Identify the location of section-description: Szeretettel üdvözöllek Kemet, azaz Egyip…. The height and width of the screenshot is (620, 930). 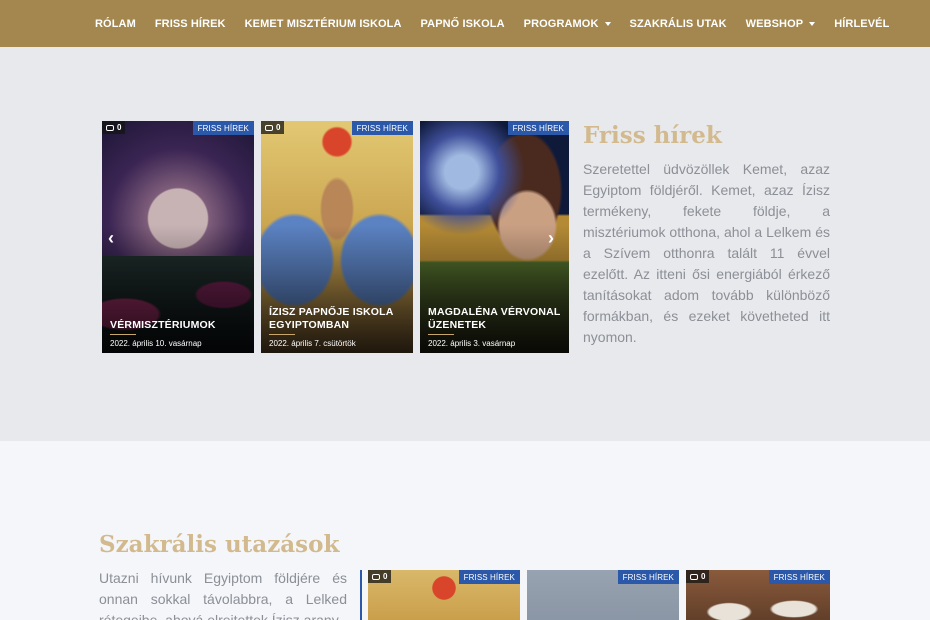
(706, 253).